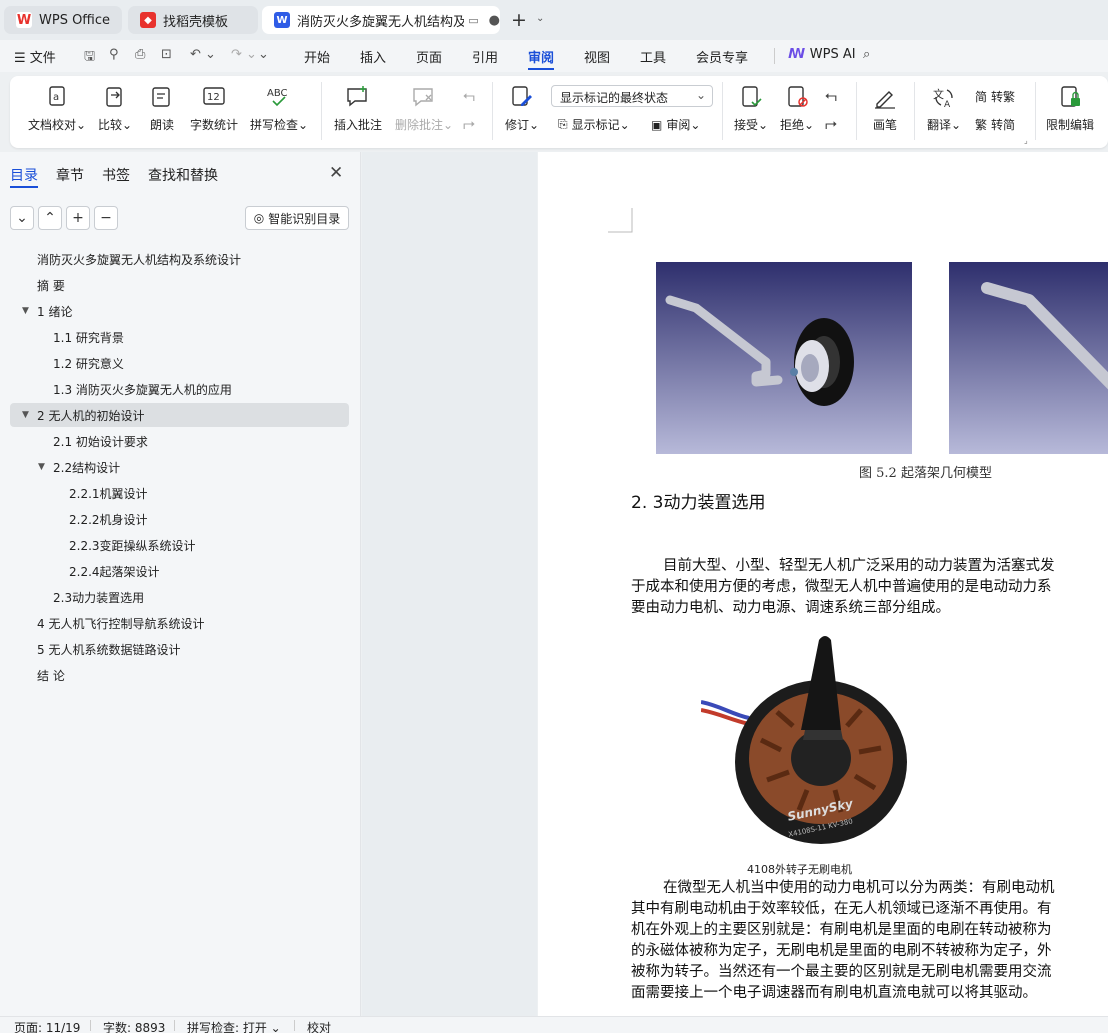  Describe the element at coordinates (134, 1026) in the screenshot. I see `word-count-indicator: 字数: 8893` at that location.